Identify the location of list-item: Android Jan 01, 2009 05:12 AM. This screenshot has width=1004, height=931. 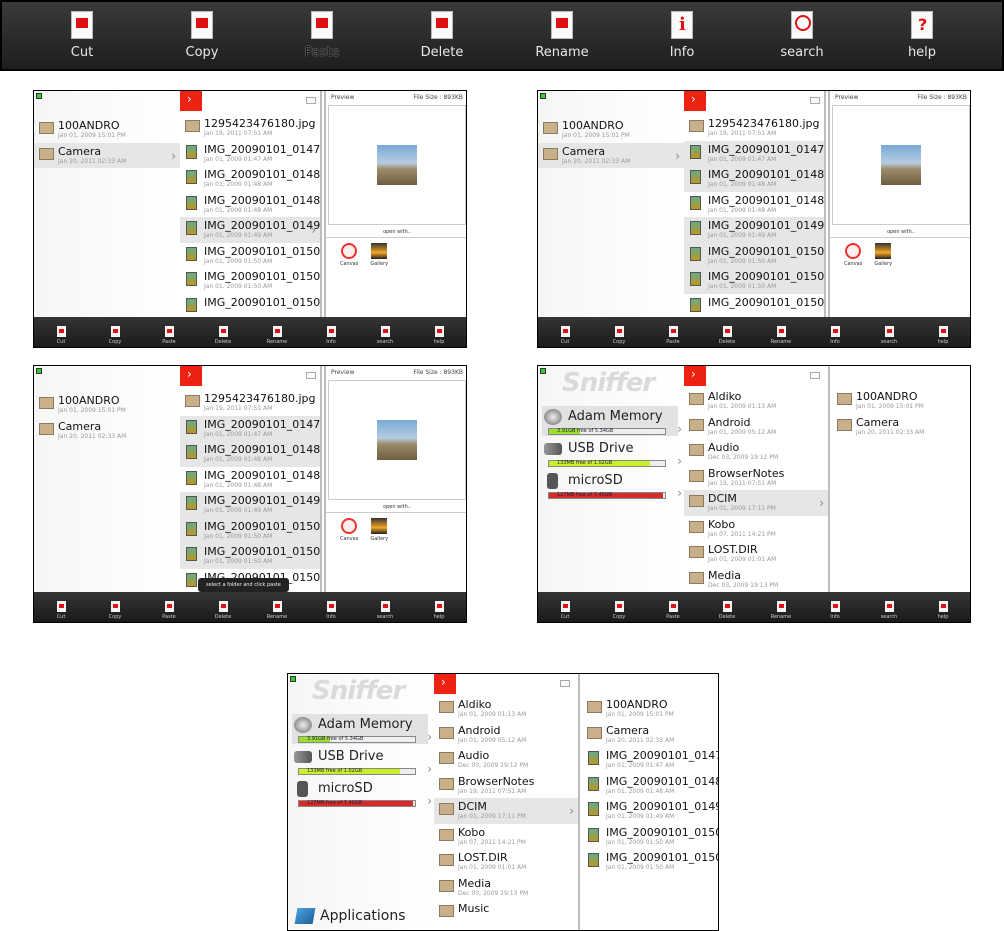
(756, 427).